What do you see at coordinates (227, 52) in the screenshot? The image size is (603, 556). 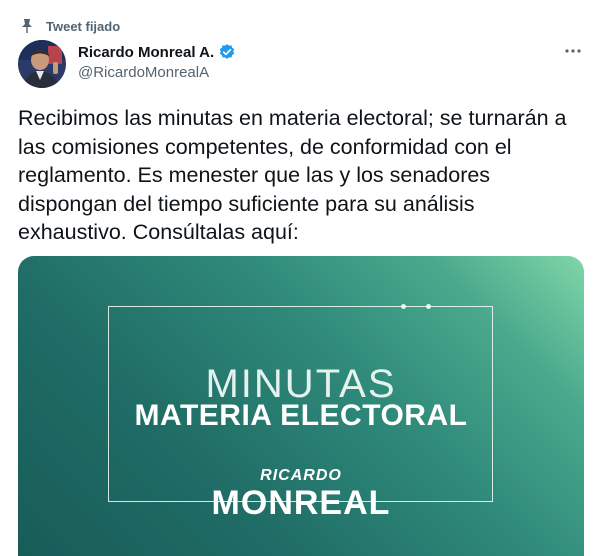 I see `verified-badge-icon` at bounding box center [227, 52].